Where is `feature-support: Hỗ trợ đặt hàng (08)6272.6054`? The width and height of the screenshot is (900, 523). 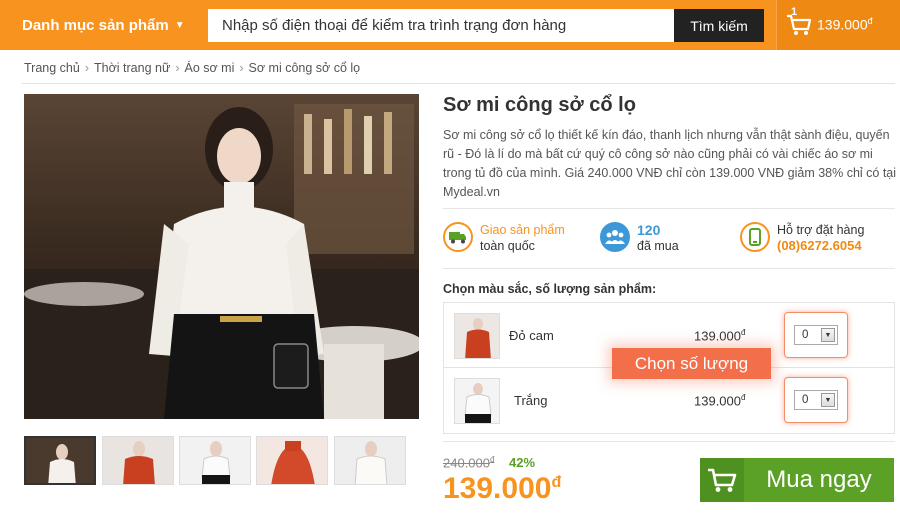
feature-support: Hỗ trợ đặt hàng (08)6272.6054 is located at coordinates (802, 238).